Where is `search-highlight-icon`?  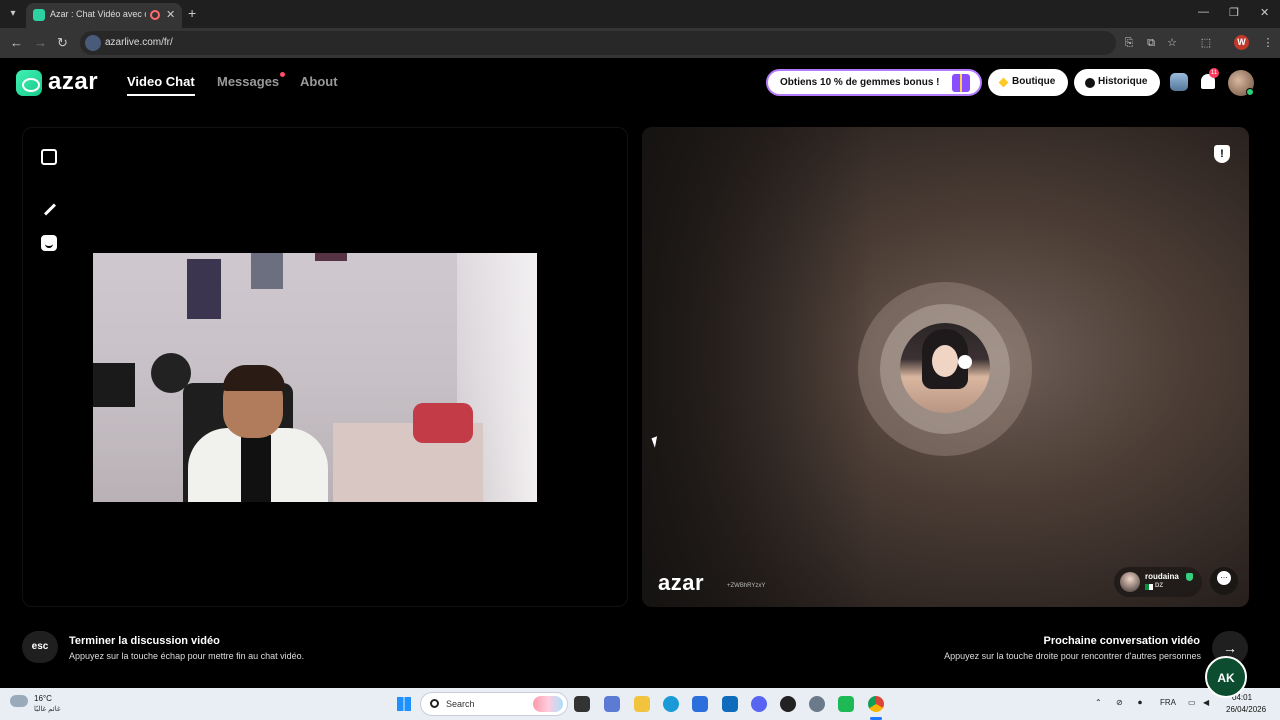
search-highlight-icon is located at coordinates (548, 704).